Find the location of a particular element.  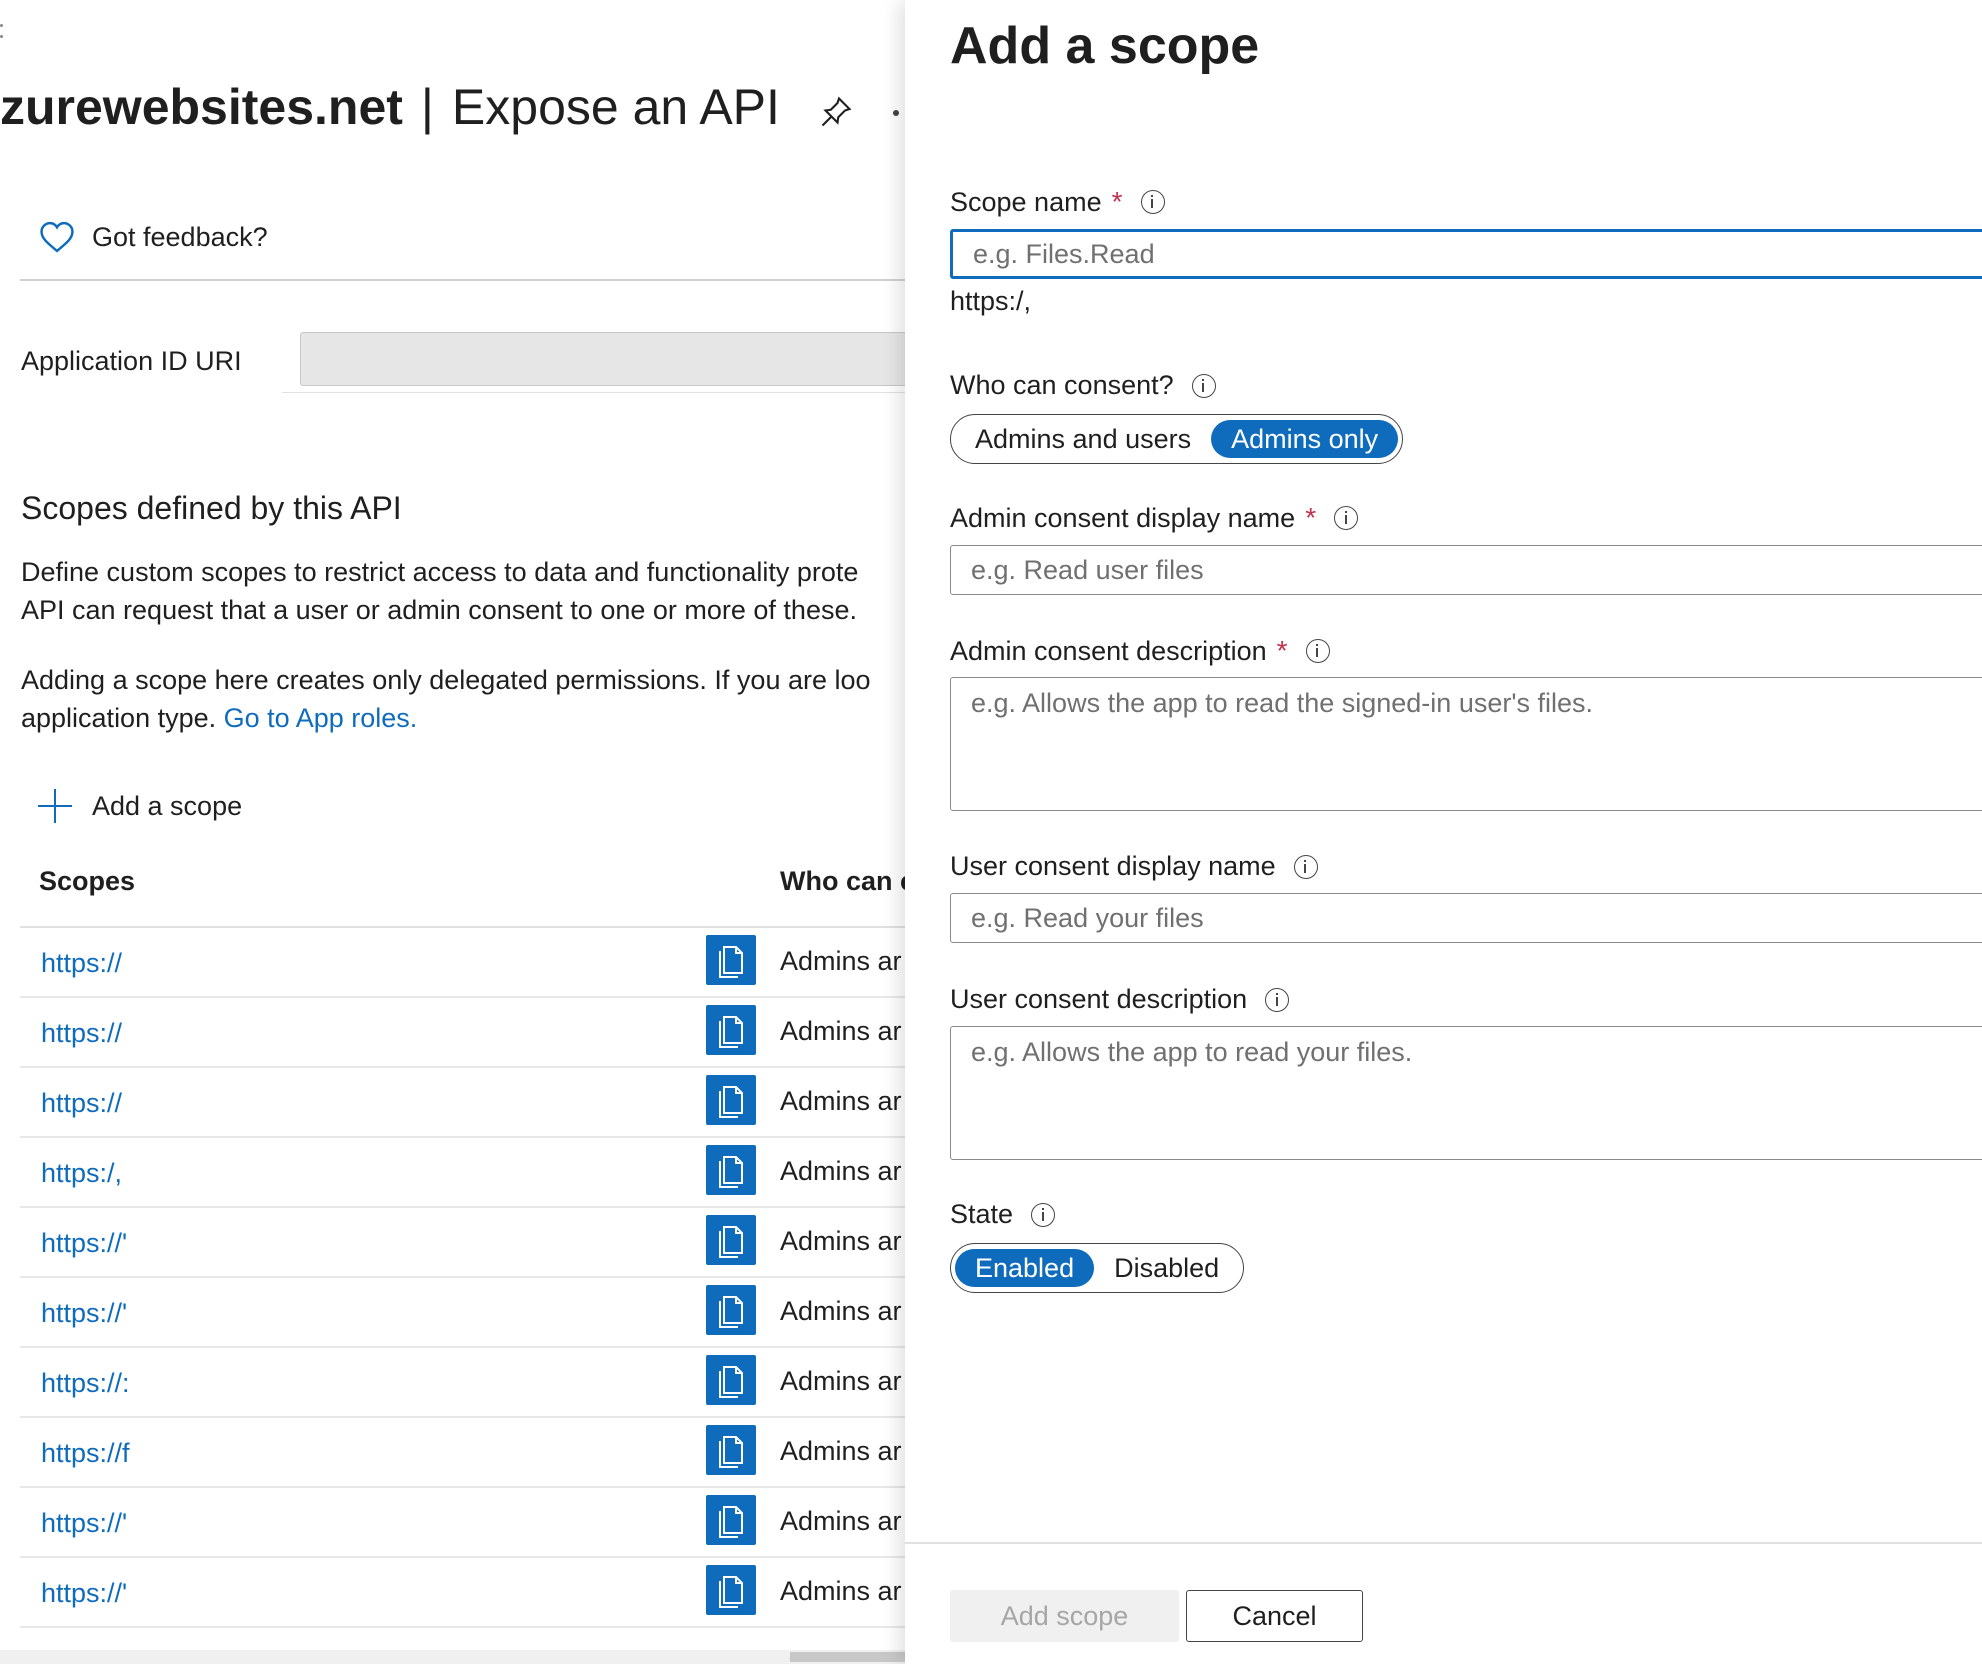

user-consent-display-name-label: User consent display name is located at coordinates (1134, 866).